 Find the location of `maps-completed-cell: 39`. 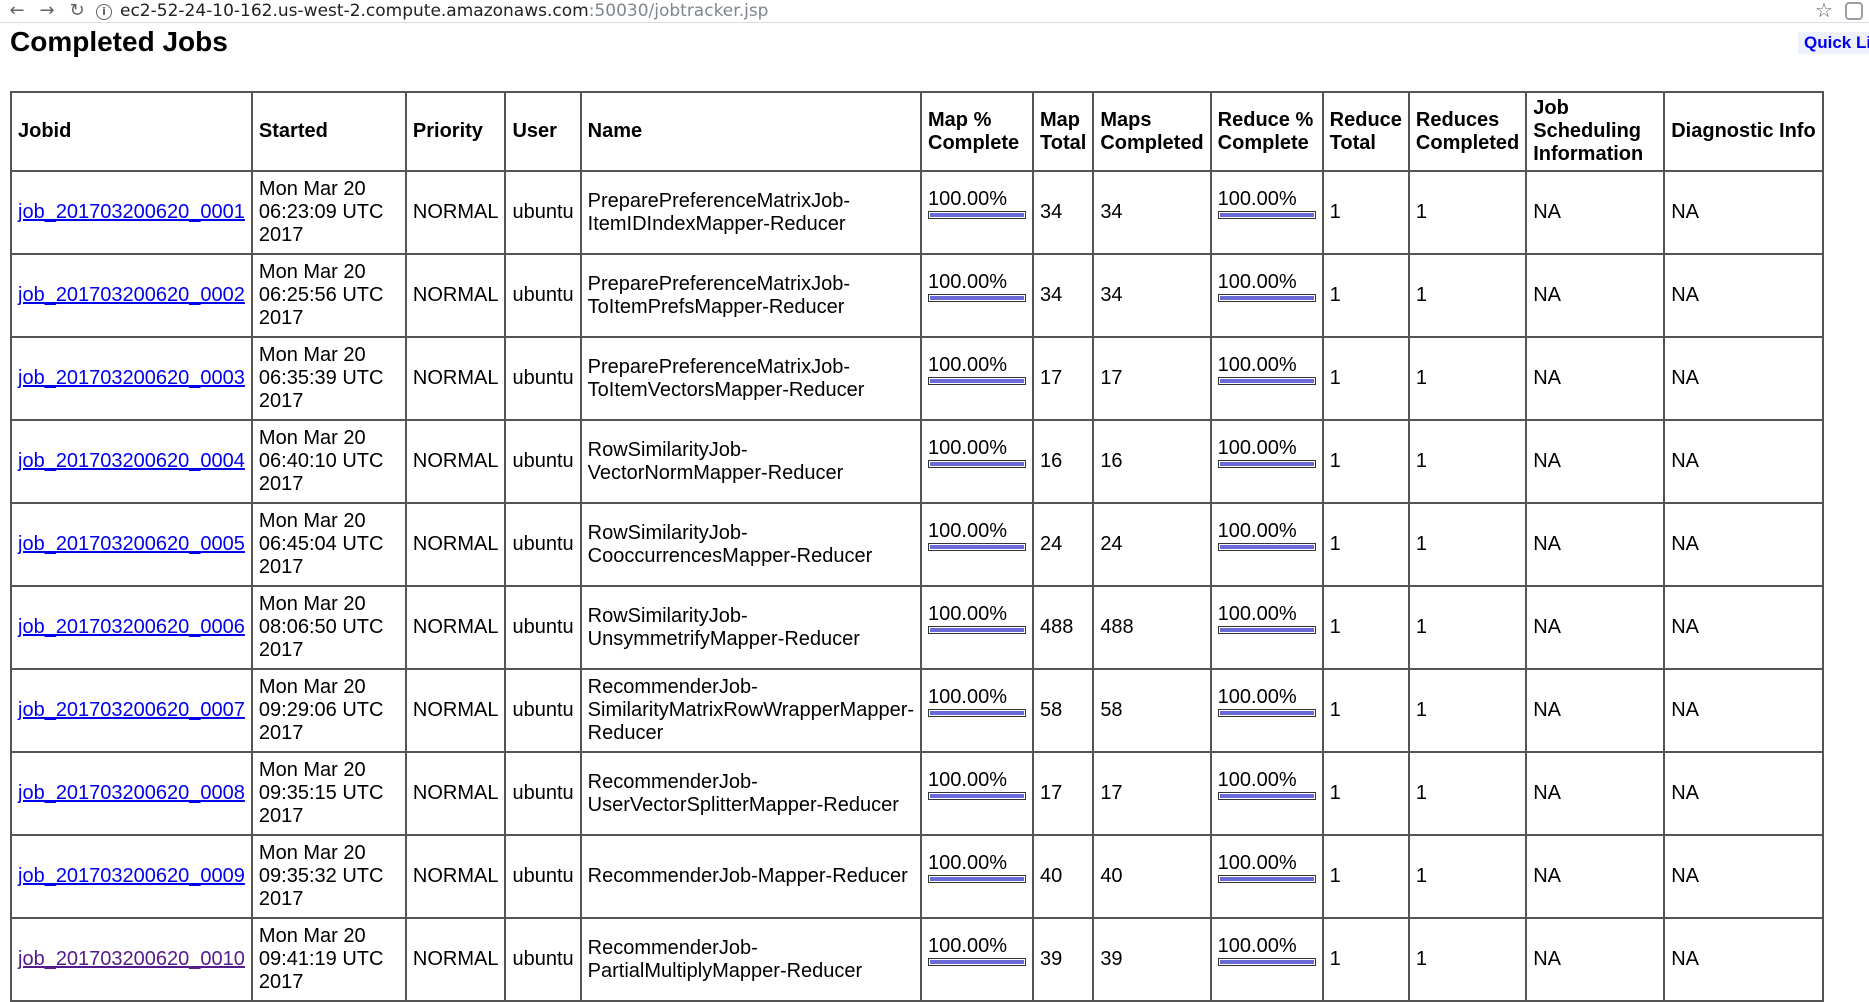

maps-completed-cell: 39 is located at coordinates (1152, 959).